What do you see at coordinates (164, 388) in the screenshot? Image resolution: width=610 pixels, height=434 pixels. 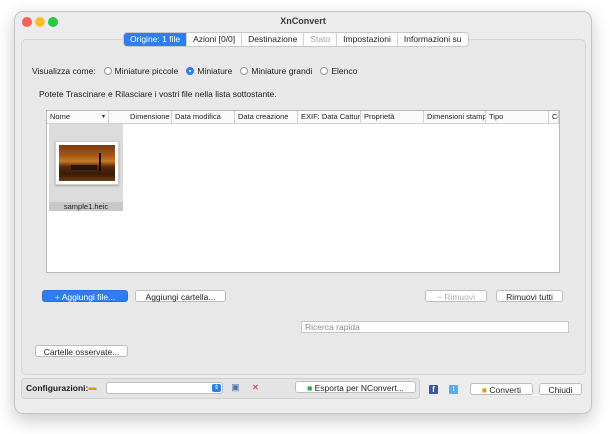 I see `config-select: ⇕` at bounding box center [164, 388].